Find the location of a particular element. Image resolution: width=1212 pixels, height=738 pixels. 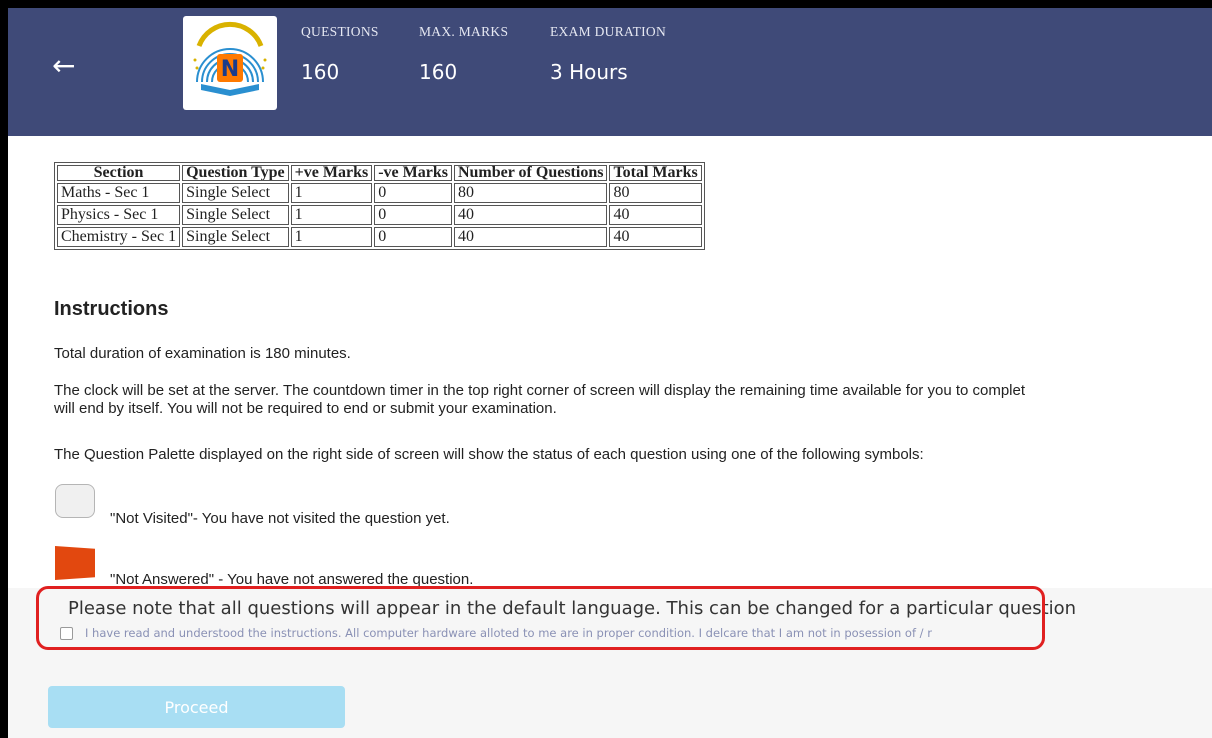

instructions-title: Instructions is located at coordinates (111, 309).